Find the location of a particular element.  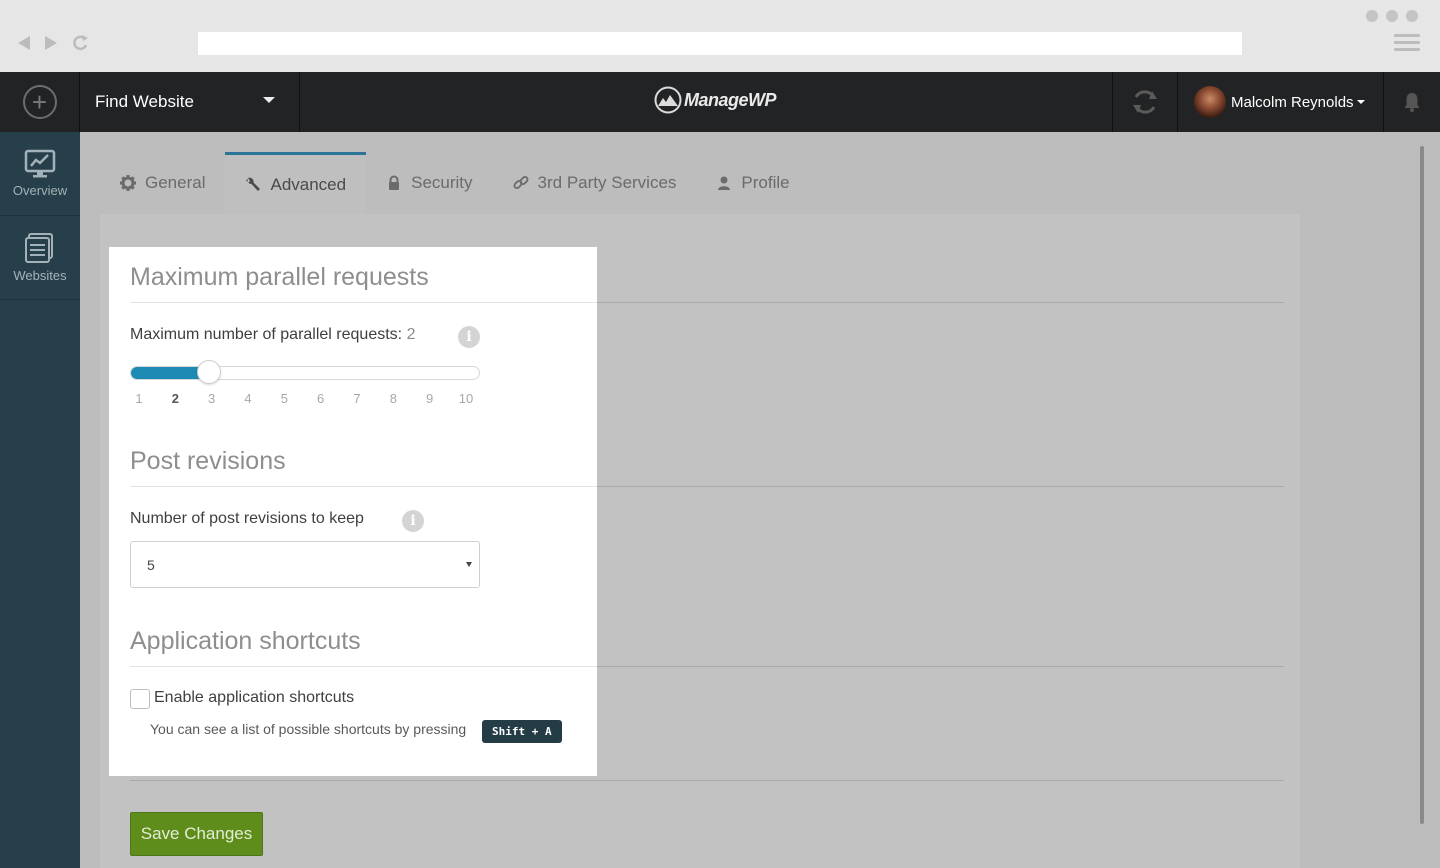

plus-icon: + is located at coordinates (39, 102).